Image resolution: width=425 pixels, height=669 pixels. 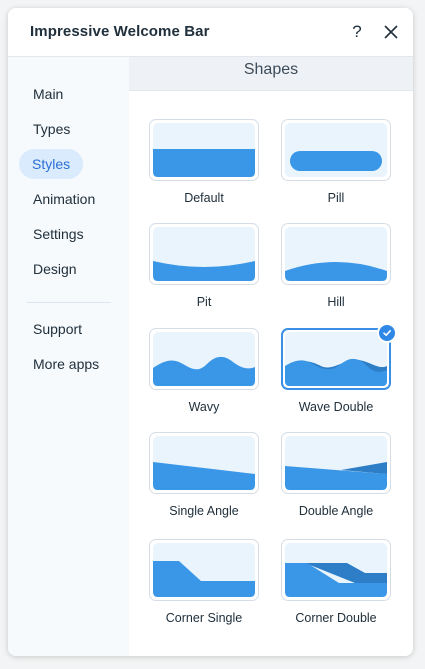 What do you see at coordinates (58, 234) in the screenshot?
I see `sidebar-item-settings: Settings` at bounding box center [58, 234].